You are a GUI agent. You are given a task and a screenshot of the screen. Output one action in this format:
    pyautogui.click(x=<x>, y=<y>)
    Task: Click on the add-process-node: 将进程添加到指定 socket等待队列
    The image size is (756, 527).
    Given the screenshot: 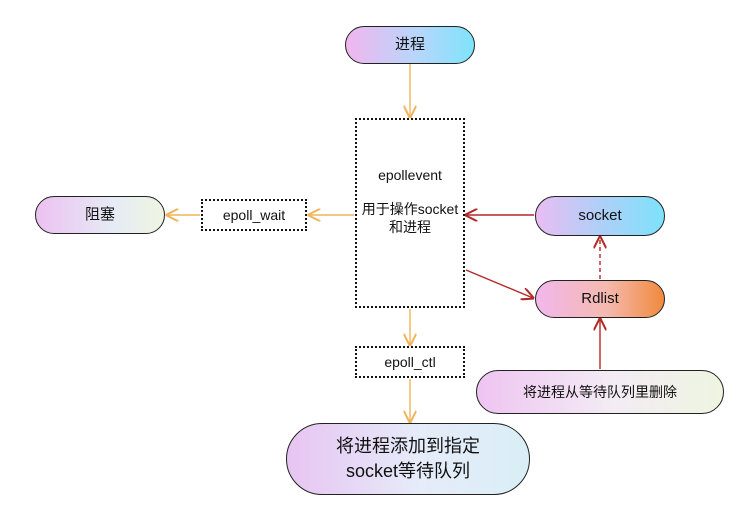 What is the action you would take?
    pyautogui.click(x=408, y=459)
    